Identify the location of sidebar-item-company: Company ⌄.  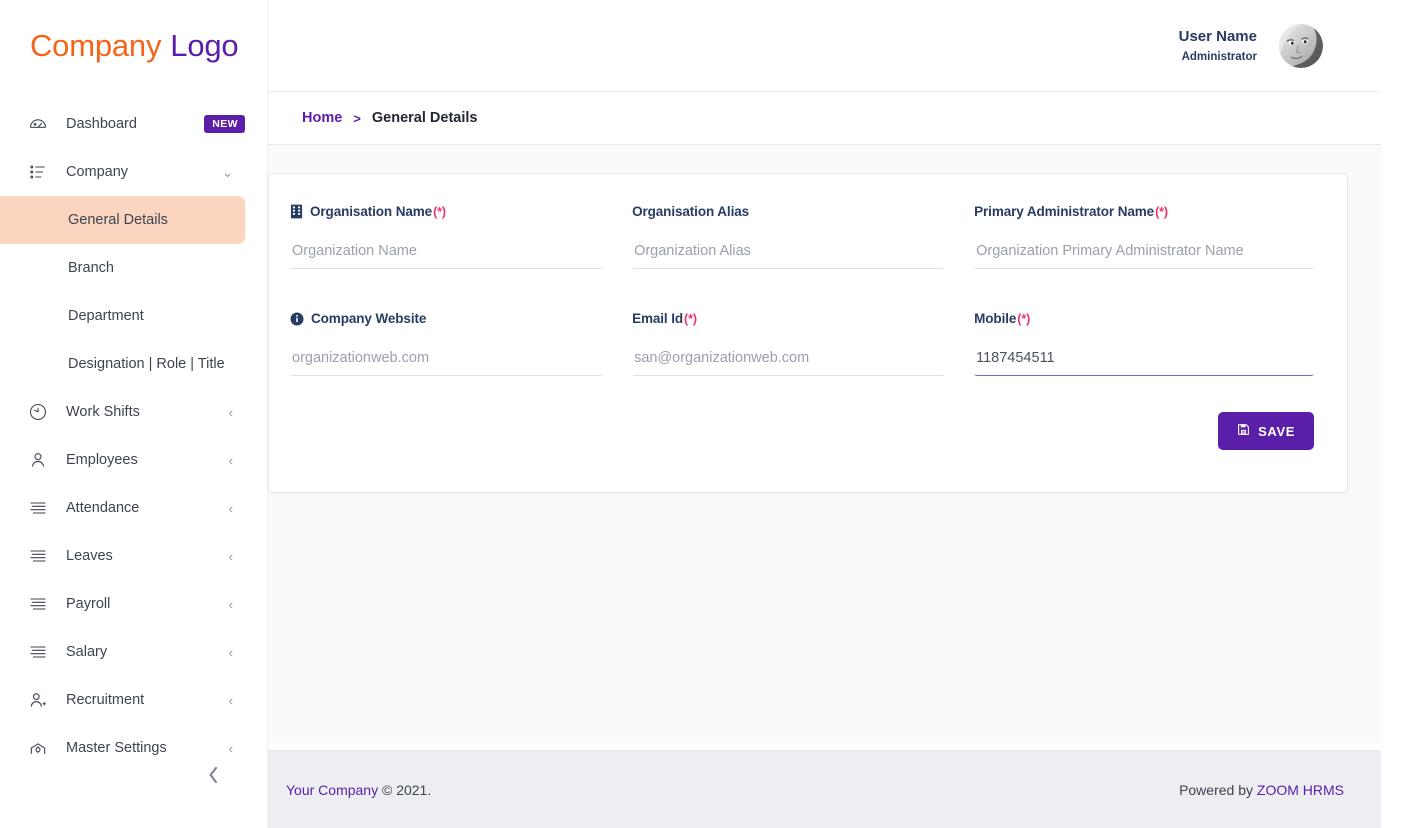
(133, 172).